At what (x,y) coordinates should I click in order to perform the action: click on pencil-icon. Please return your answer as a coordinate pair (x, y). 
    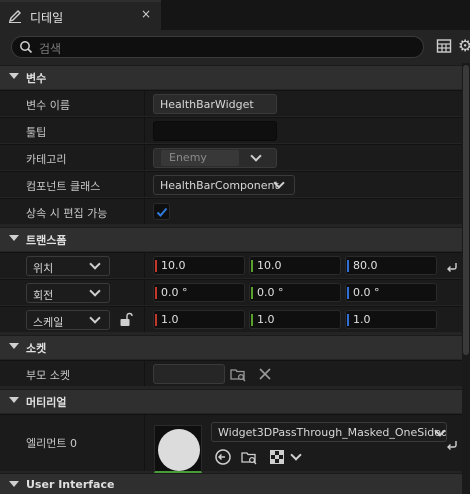
    Looking at the image, I should click on (14, 16).